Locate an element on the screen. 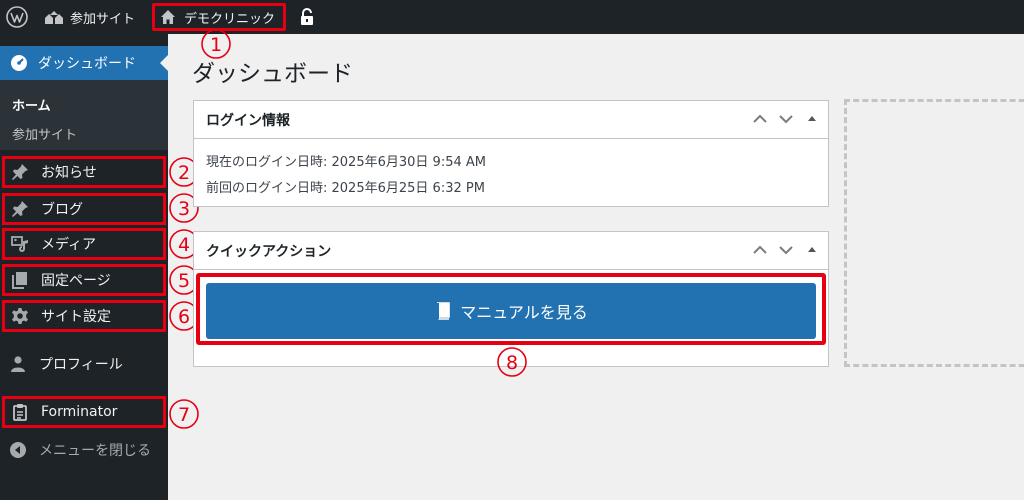 This screenshot has height=500, width=1024. view-manual-button: マニュアルを見る is located at coordinates (511, 311).